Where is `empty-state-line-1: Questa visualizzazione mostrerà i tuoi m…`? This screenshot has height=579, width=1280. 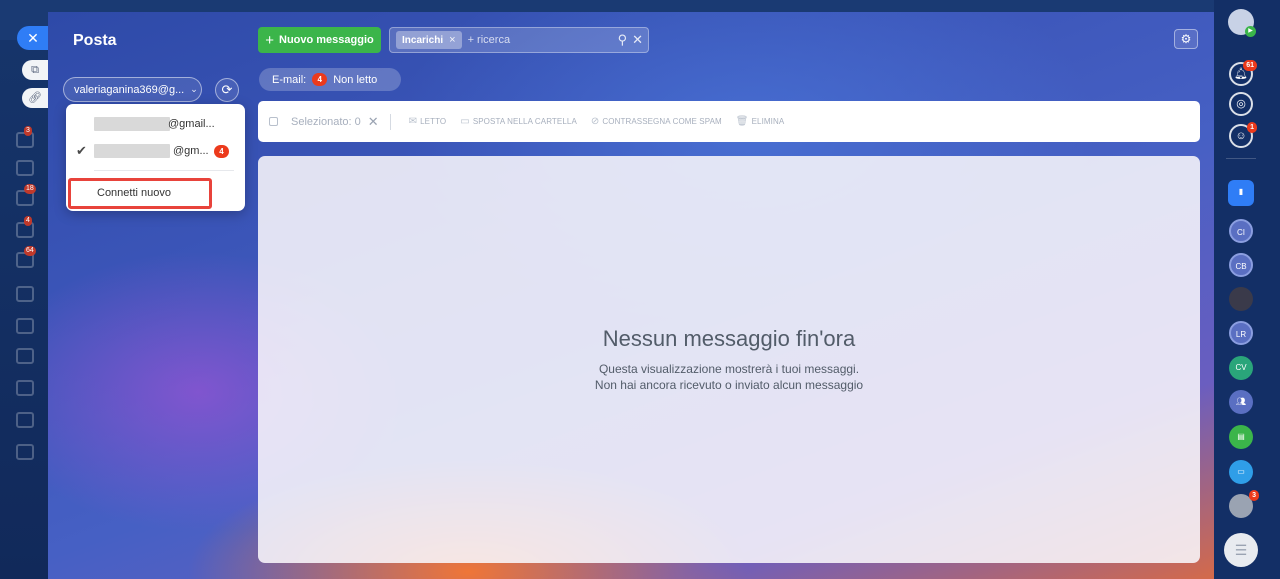
empty-state-line-1: Questa visualizzazione mostrerà i tuoi m… is located at coordinates (729, 369).